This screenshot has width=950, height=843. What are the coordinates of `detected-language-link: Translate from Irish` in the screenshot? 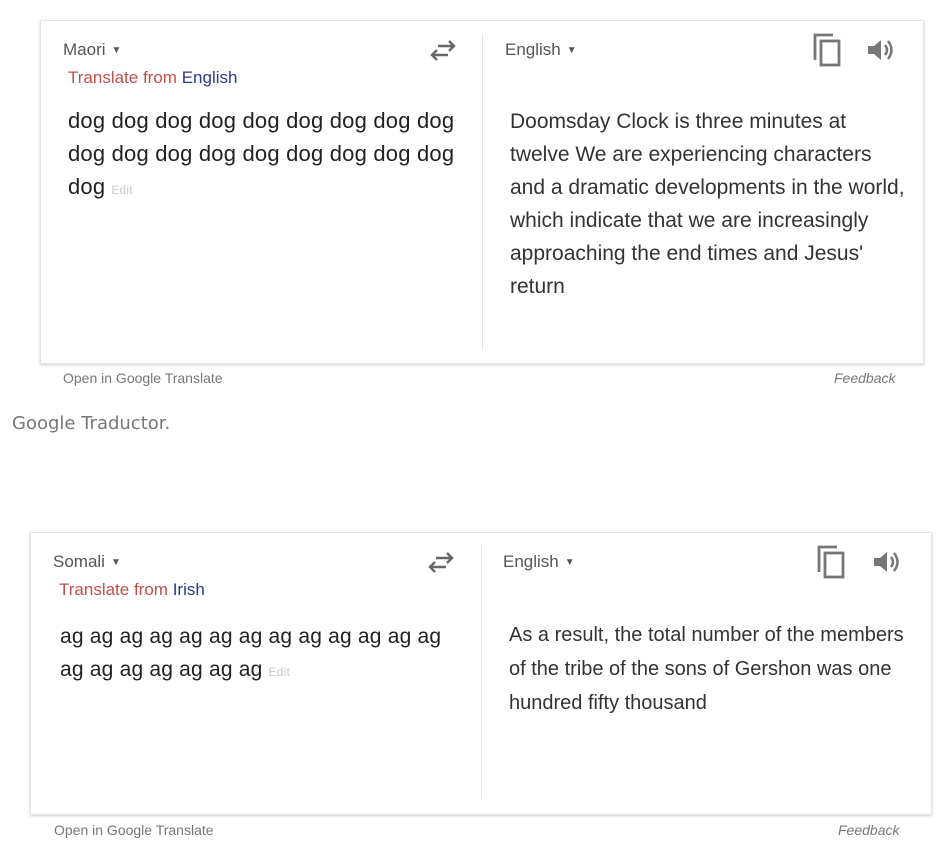 It's located at (132, 590).